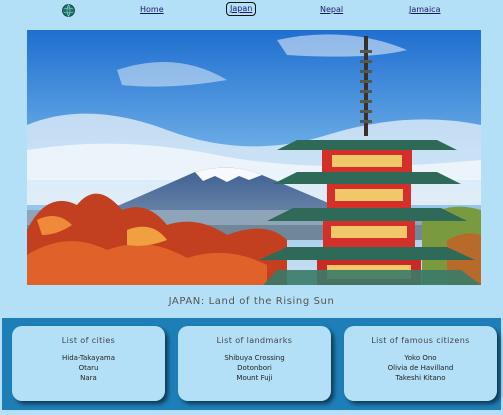 The height and width of the screenshot is (415, 503). I want to click on landmarks-list: Shibuya Crossing Dotonbori Mount Fuji, so click(254, 368).